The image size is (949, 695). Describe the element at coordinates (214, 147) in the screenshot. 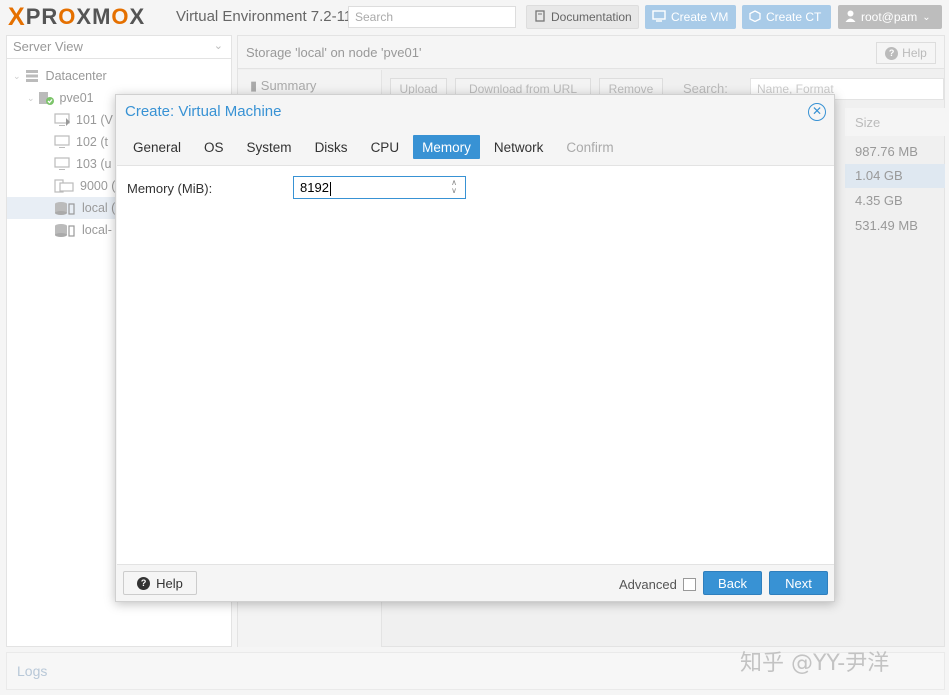

I see `tab-os: OS` at that location.